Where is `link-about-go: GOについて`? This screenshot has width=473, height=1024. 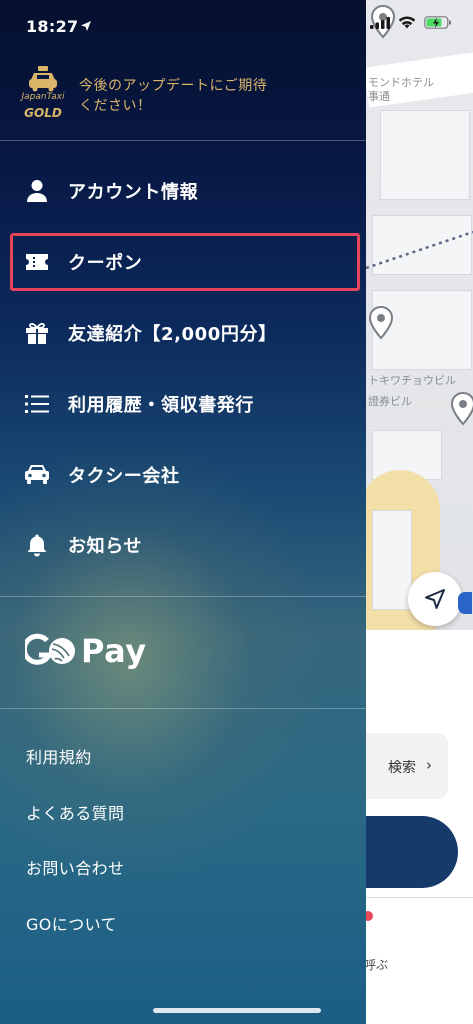 link-about-go: GOについて is located at coordinates (71, 923).